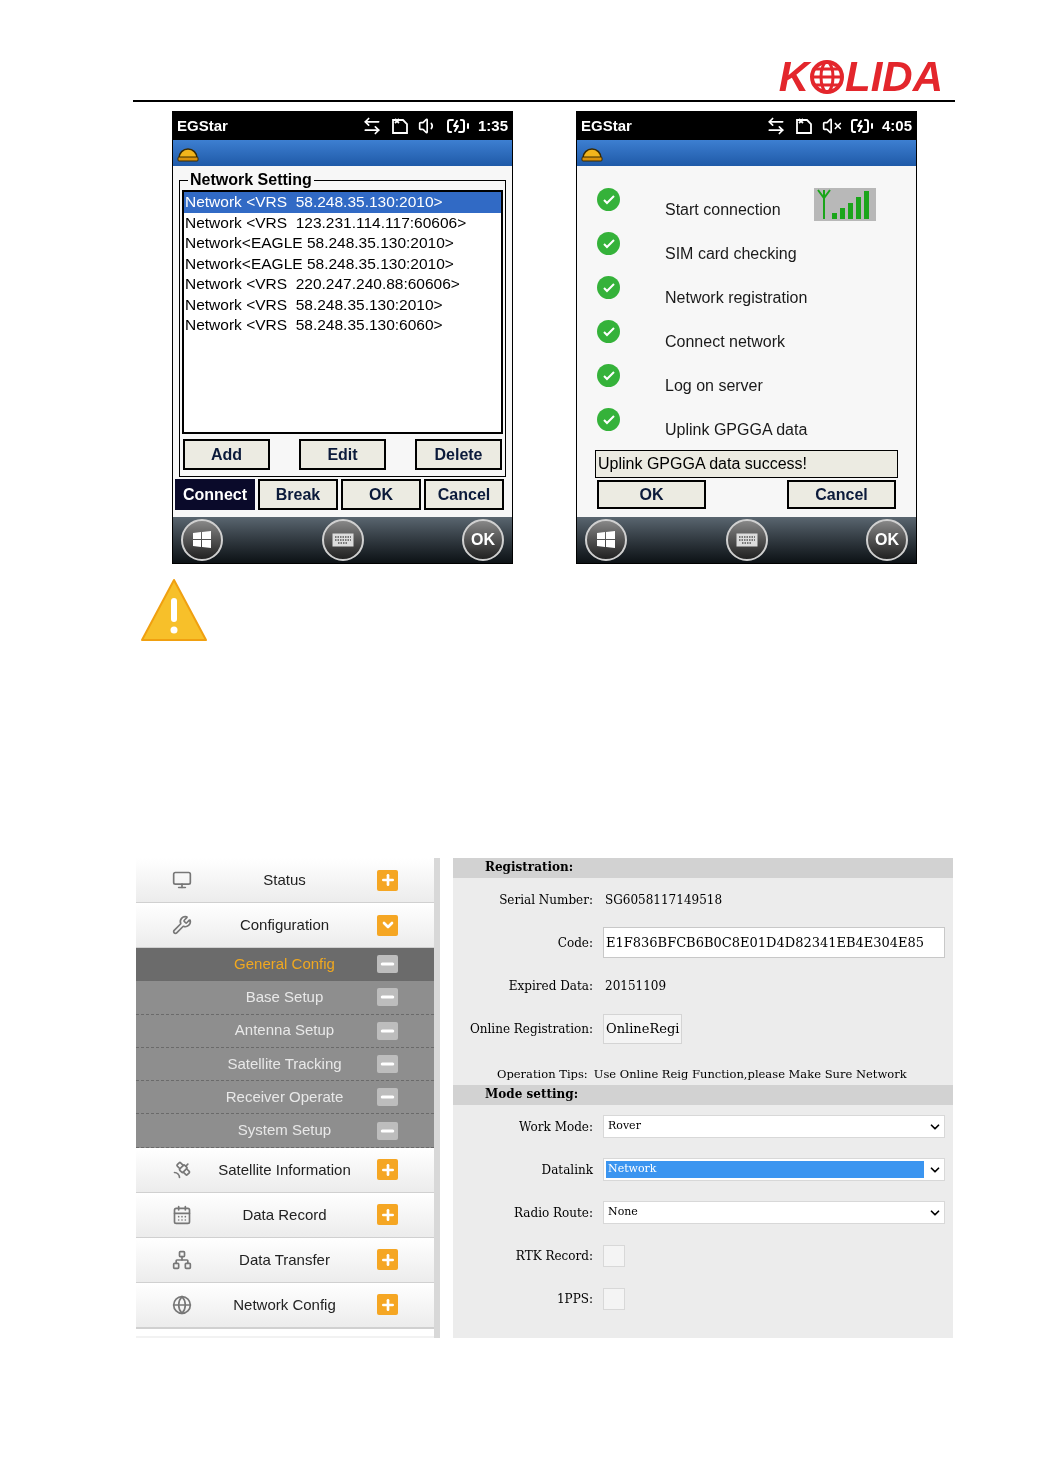 The width and height of the screenshot is (1043, 1474). I want to click on field-value: 20151109, so click(635, 986).